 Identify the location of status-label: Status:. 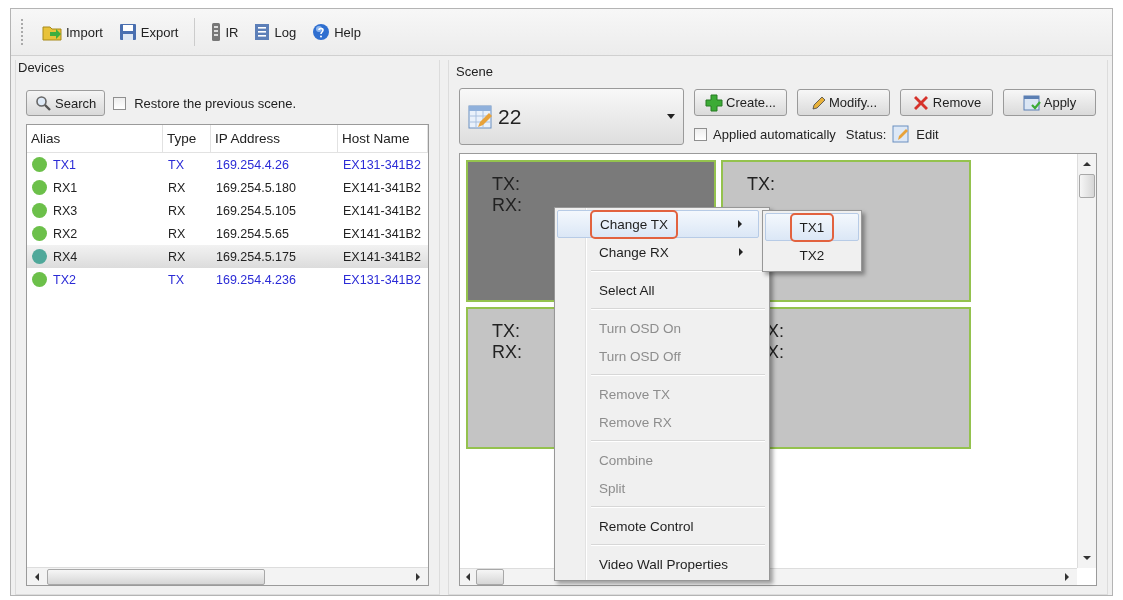
(866, 134).